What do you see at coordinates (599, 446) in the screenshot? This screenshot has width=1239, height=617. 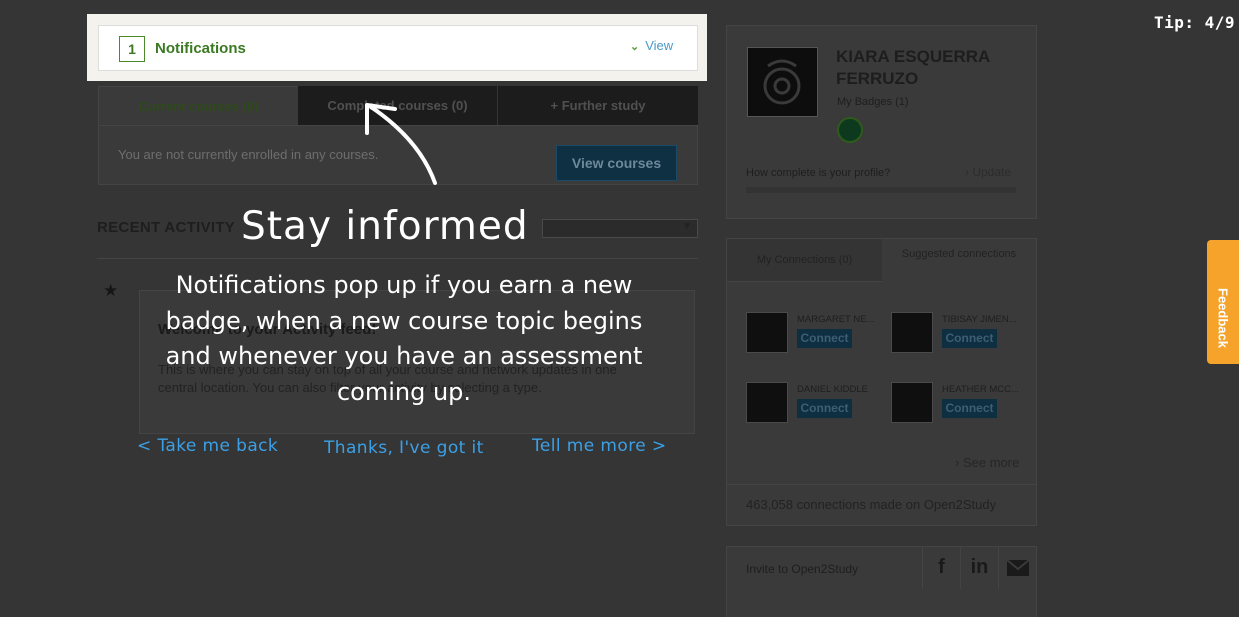 I see `tell-me-more-link: Tell me more >` at bounding box center [599, 446].